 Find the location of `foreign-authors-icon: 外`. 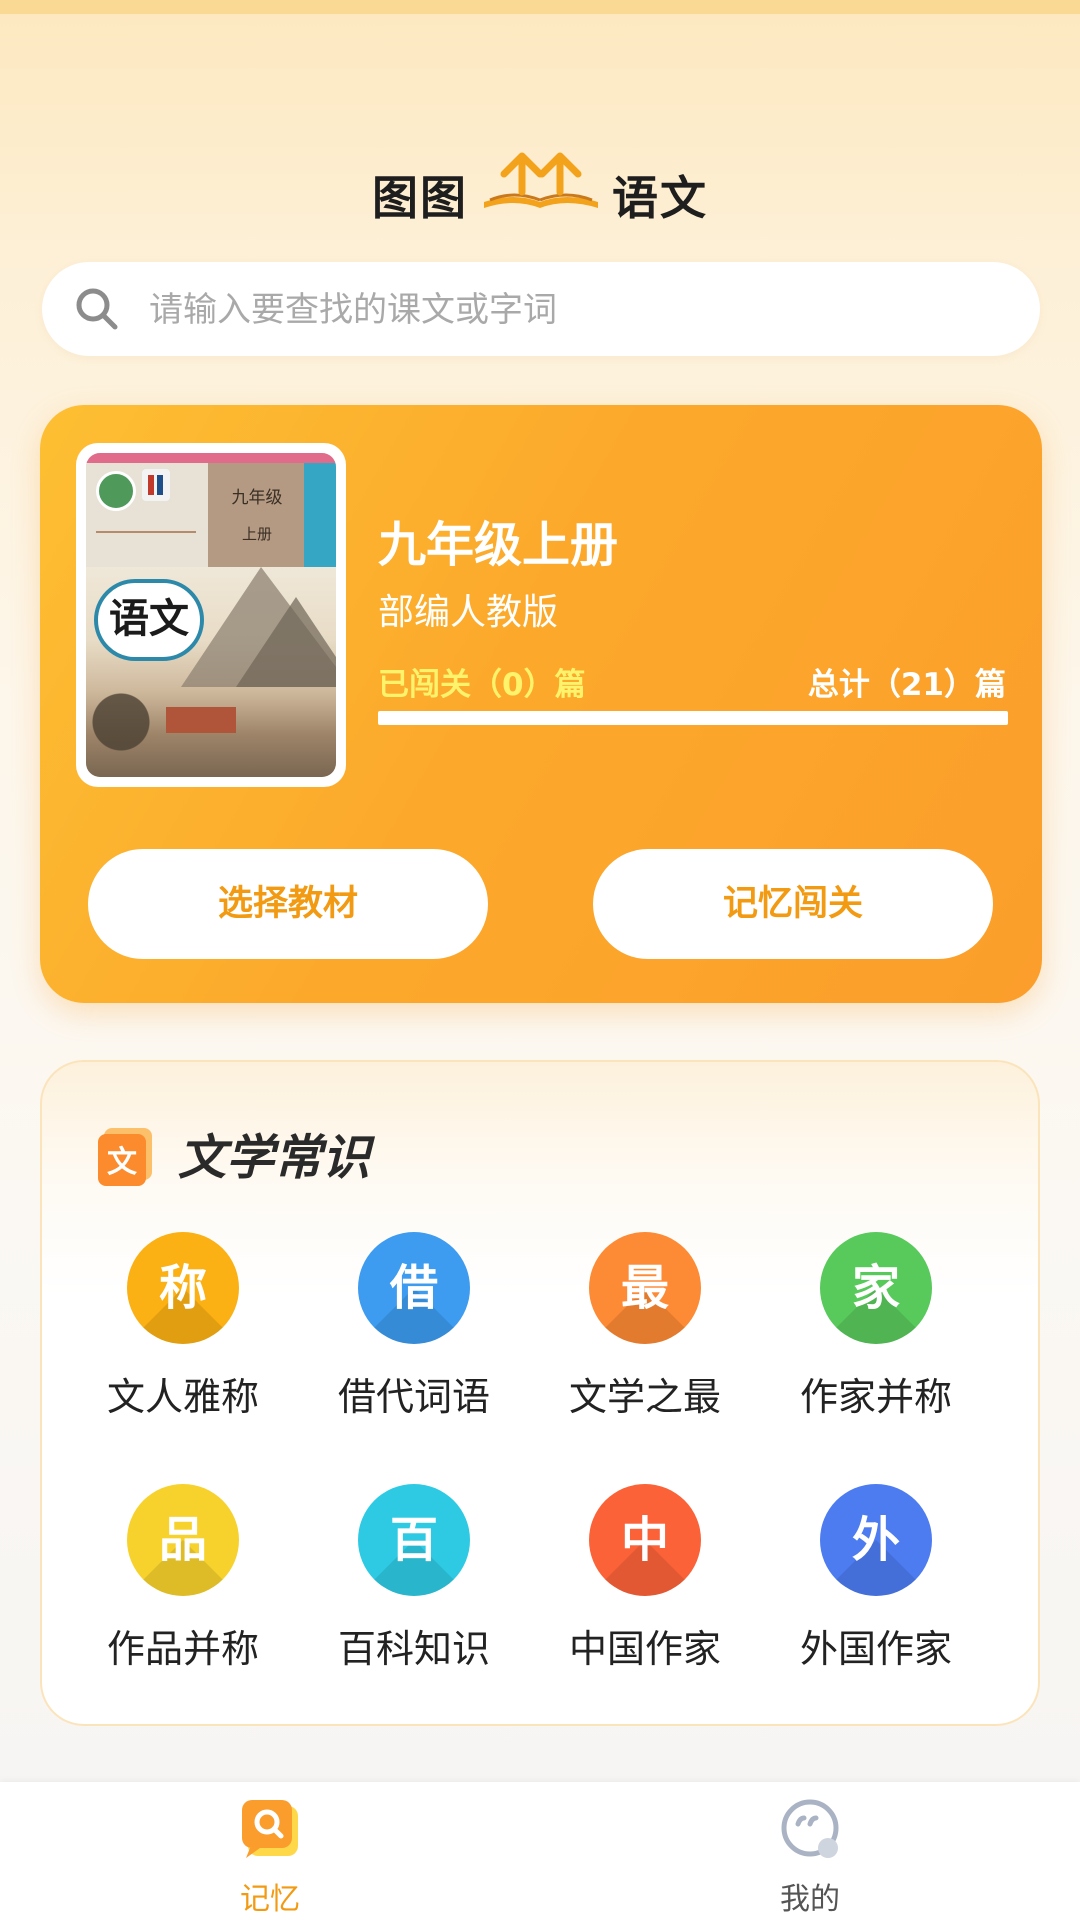

foreign-authors-icon: 外 is located at coordinates (876, 1540).